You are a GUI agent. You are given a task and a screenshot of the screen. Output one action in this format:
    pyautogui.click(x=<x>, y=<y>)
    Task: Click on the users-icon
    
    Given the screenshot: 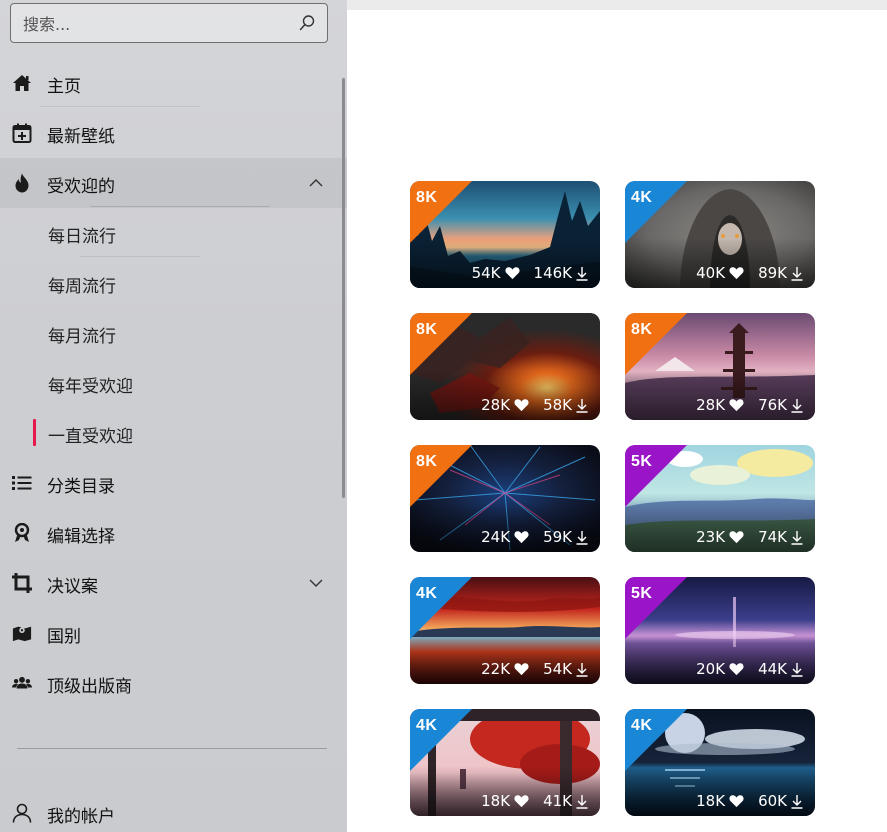 What is the action you would take?
    pyautogui.click(x=22, y=683)
    